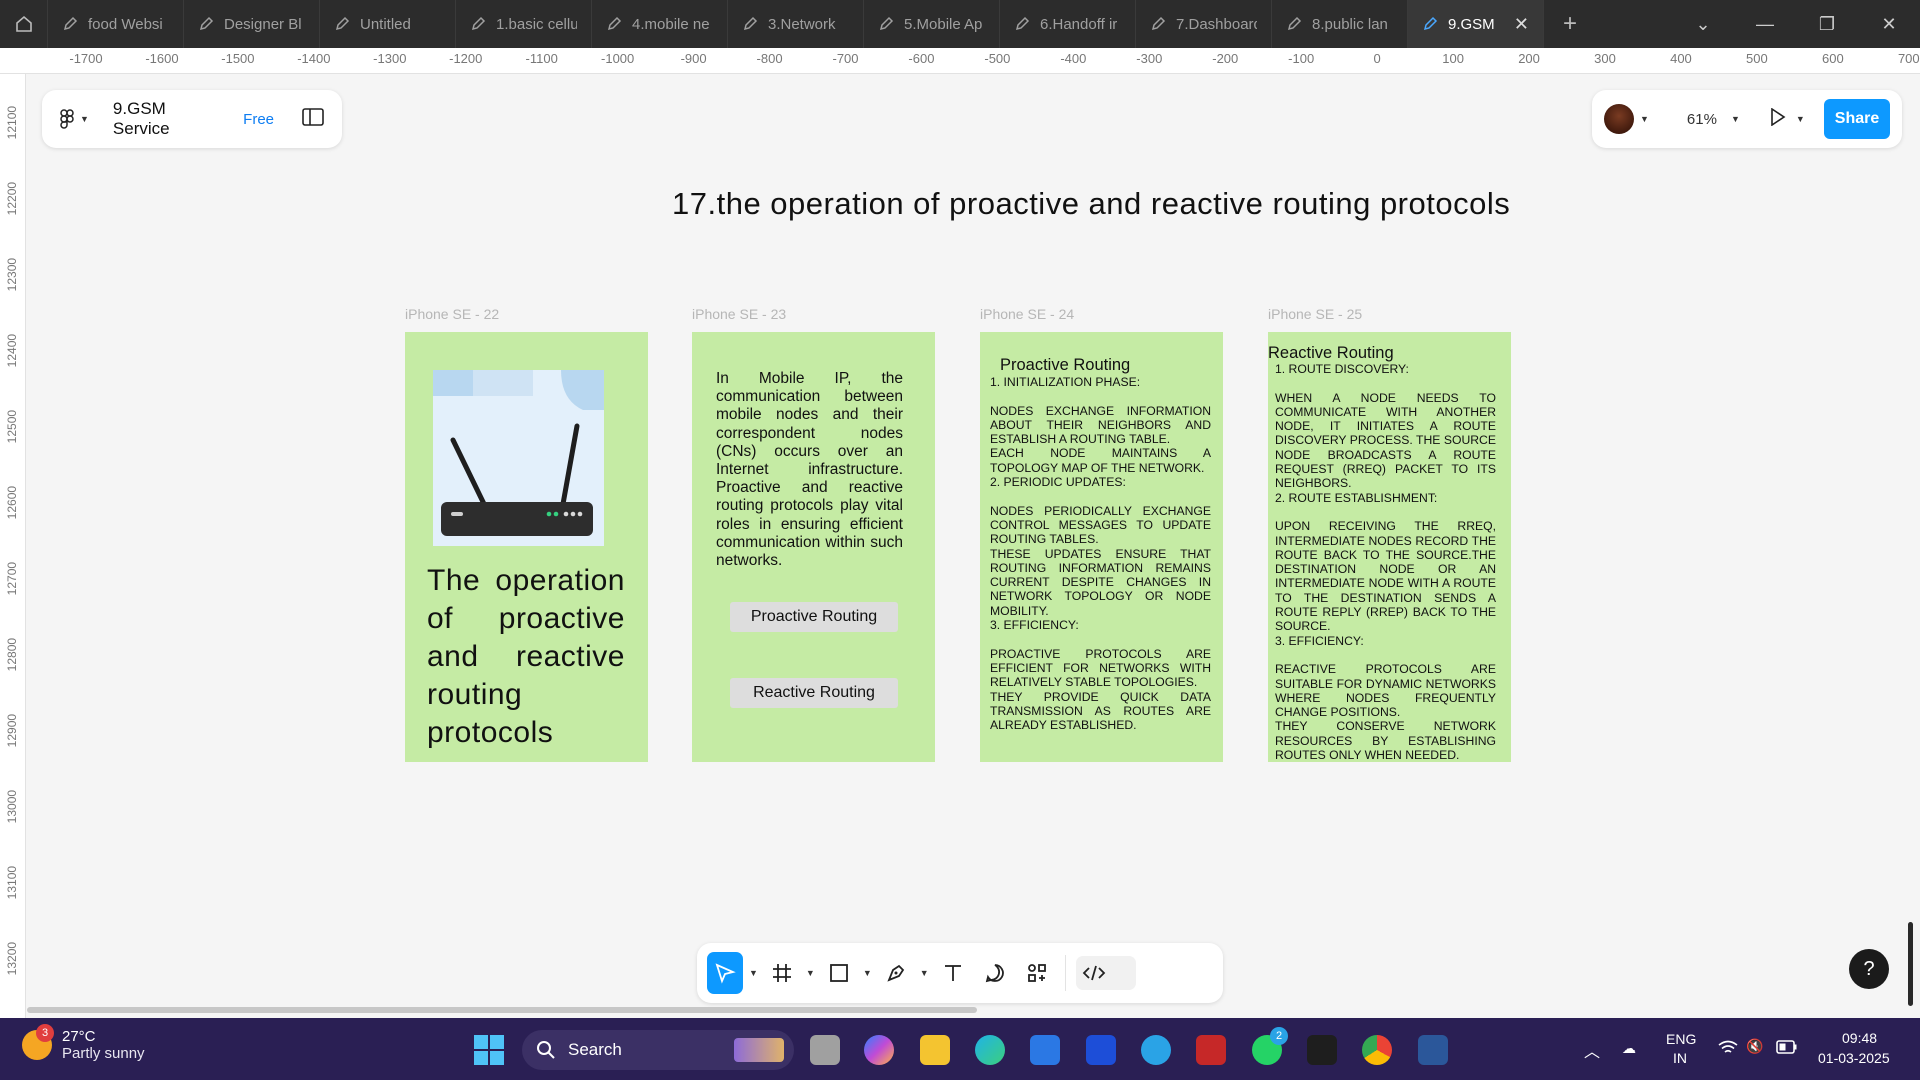  Describe the element at coordinates (1592, 1050) in the screenshot. I see `show-hidden-icons-chevron-icon: ︿` at that location.